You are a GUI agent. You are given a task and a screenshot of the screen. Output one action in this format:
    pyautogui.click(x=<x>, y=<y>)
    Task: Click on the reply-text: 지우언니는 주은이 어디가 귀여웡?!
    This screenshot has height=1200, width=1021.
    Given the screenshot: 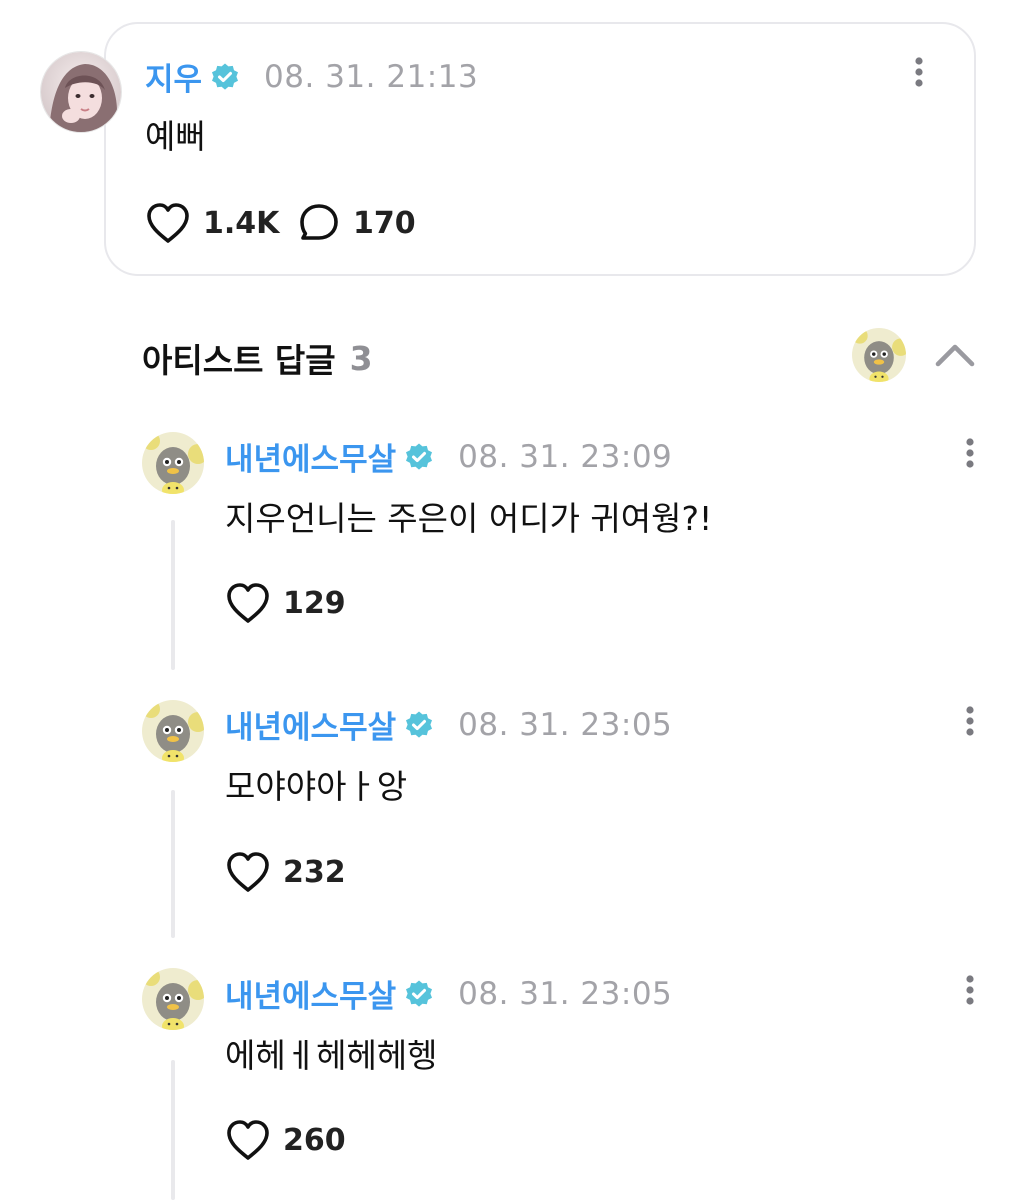 What is the action you would take?
    pyautogui.click(x=469, y=518)
    